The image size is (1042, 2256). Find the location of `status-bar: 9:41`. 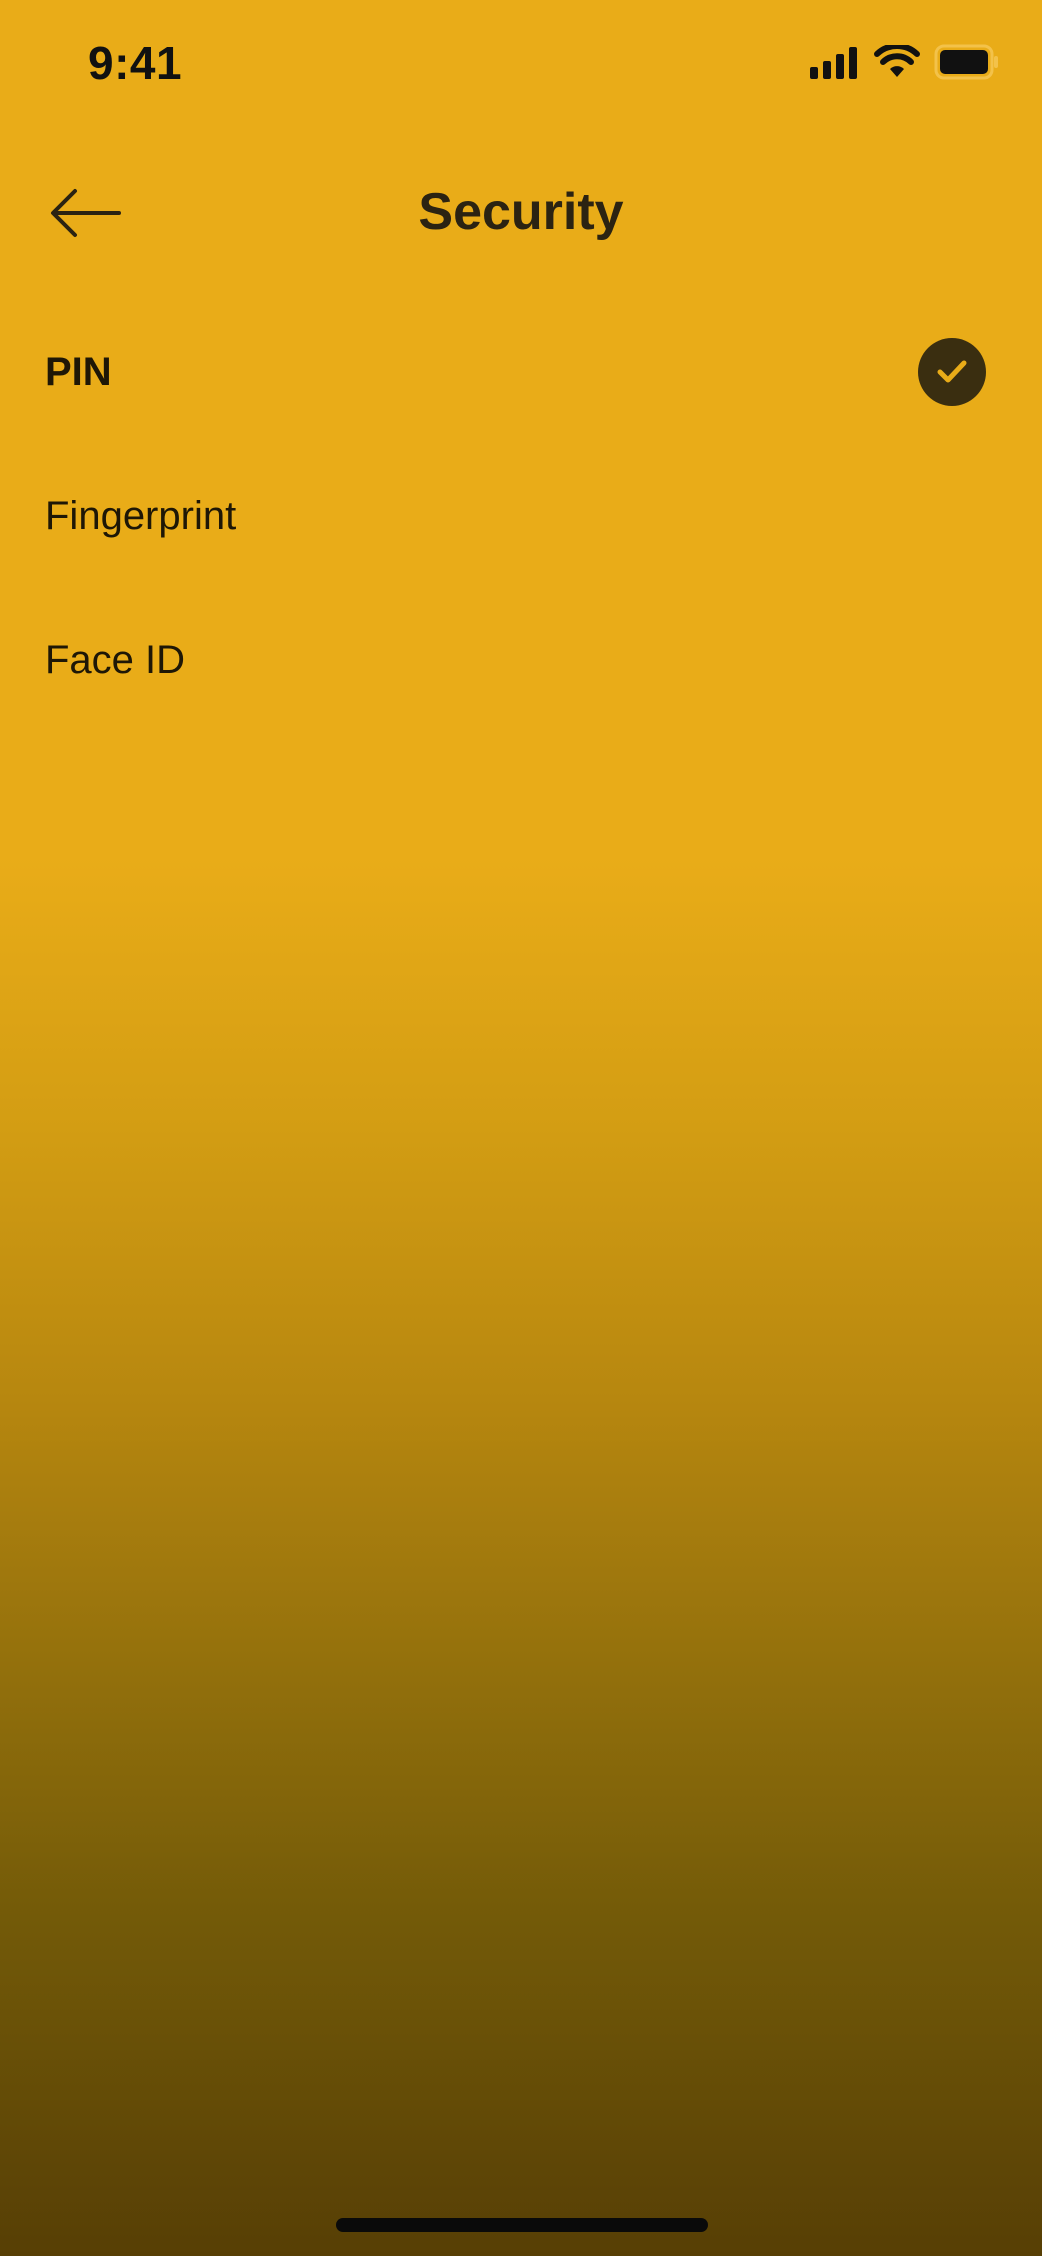

status-bar: 9:41 is located at coordinates (521, 65).